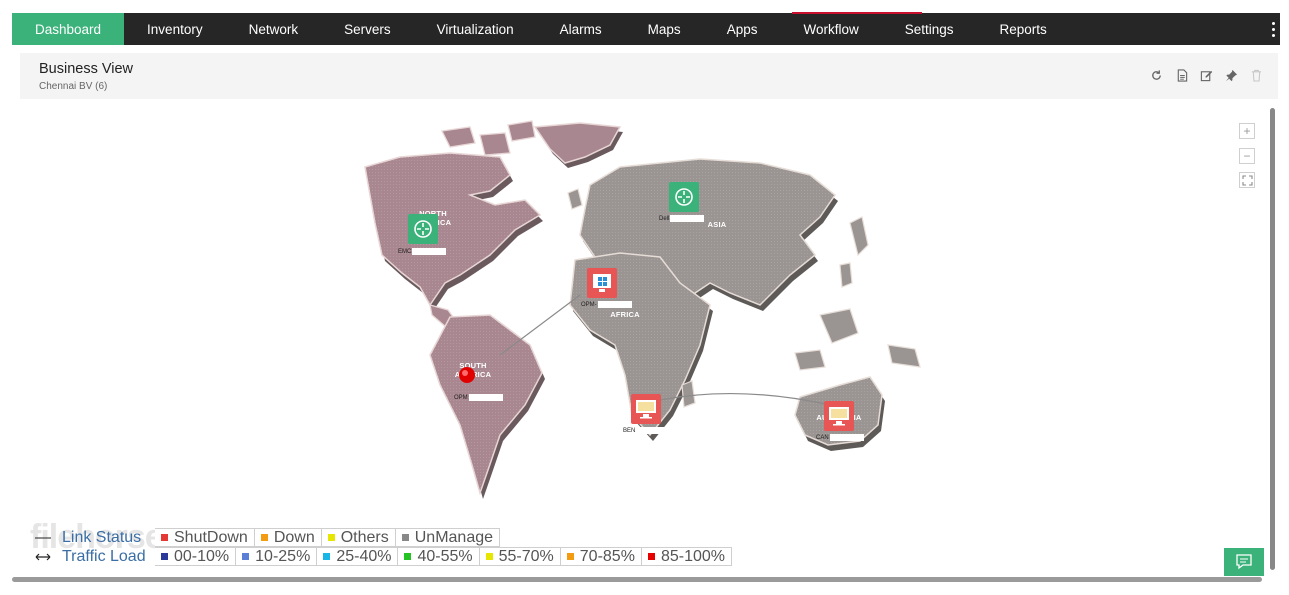  What do you see at coordinates (102, 537) in the screenshot?
I see `legend-link-status-label: Link Status` at bounding box center [102, 537].